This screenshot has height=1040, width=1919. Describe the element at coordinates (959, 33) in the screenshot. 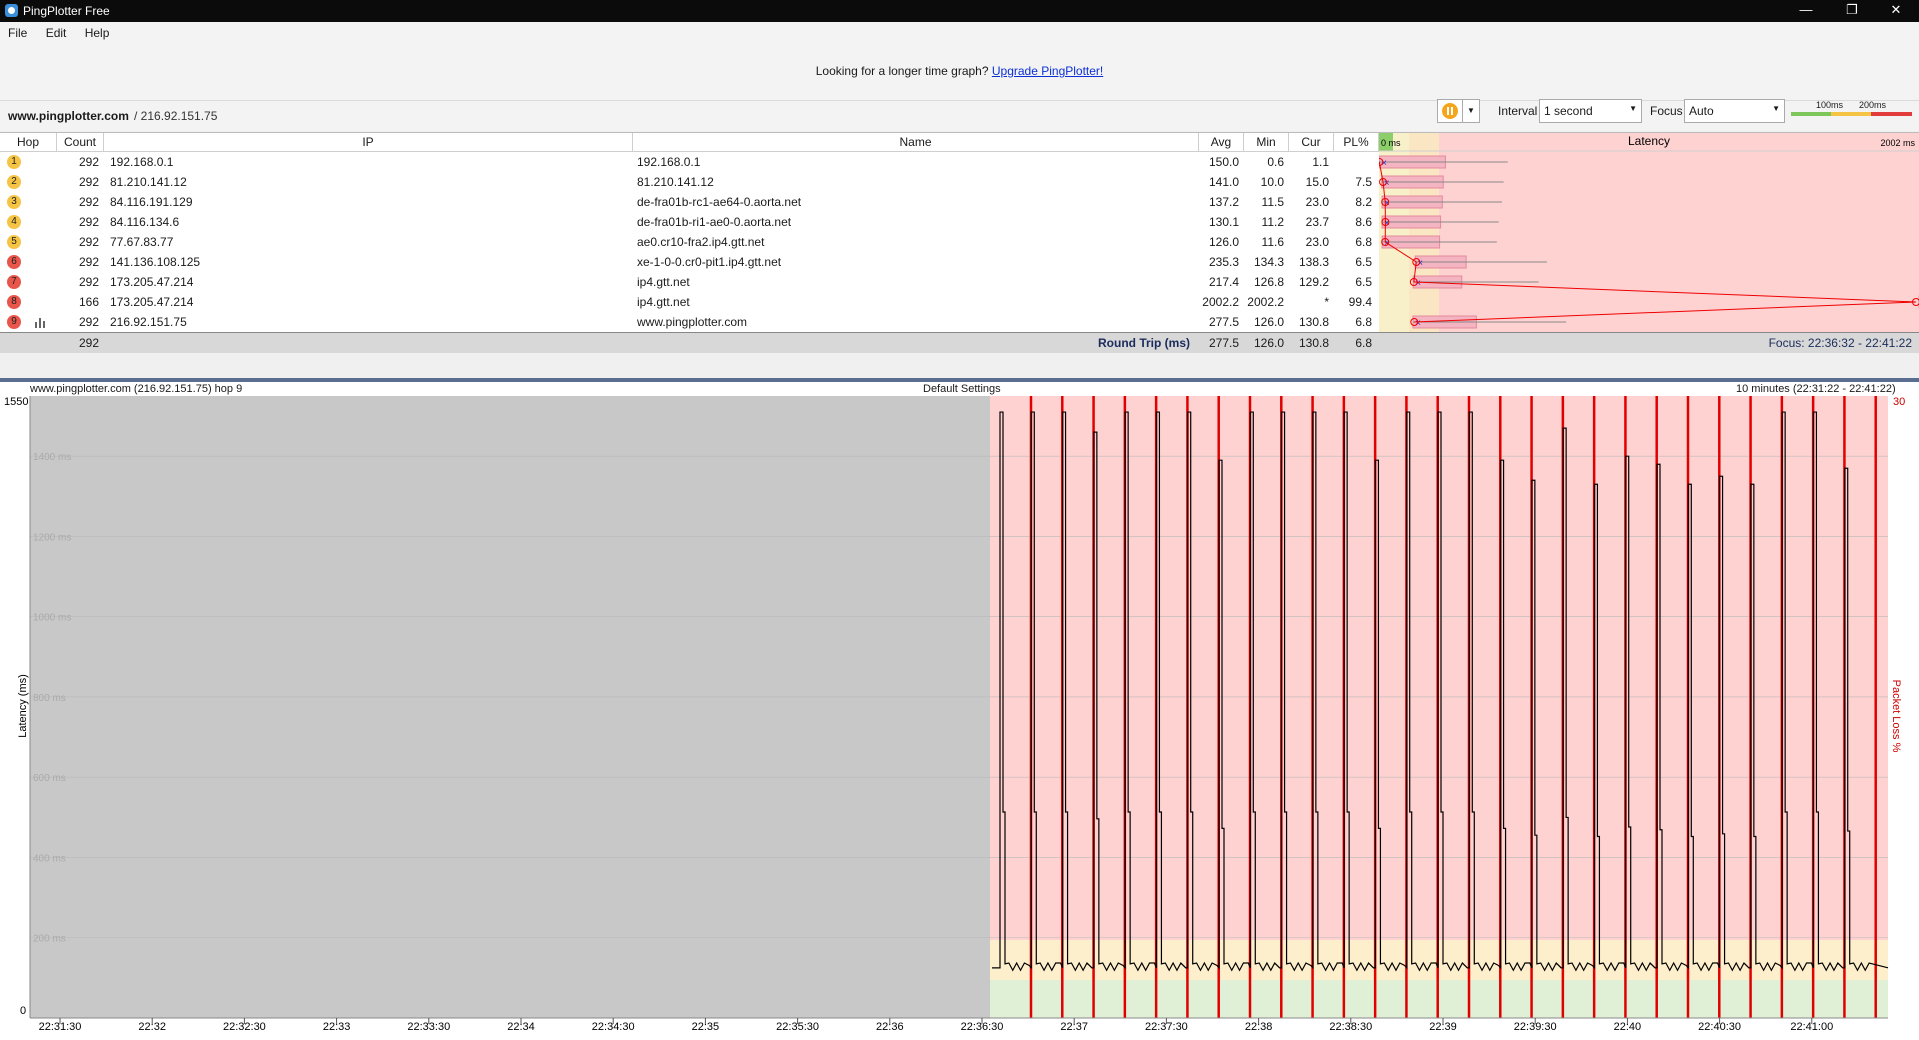

I see `menu-bar: File Edit Help` at that location.